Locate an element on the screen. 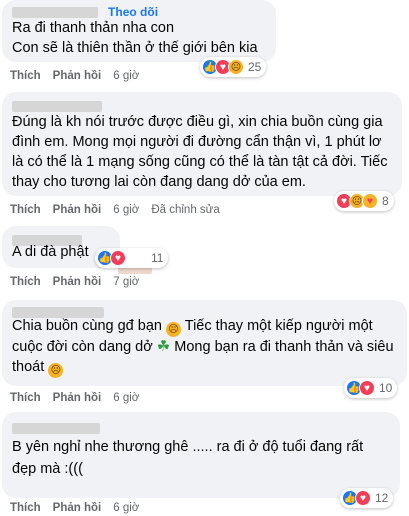  reaction-summary: 👍 ♥ 11 is located at coordinates (132, 258).